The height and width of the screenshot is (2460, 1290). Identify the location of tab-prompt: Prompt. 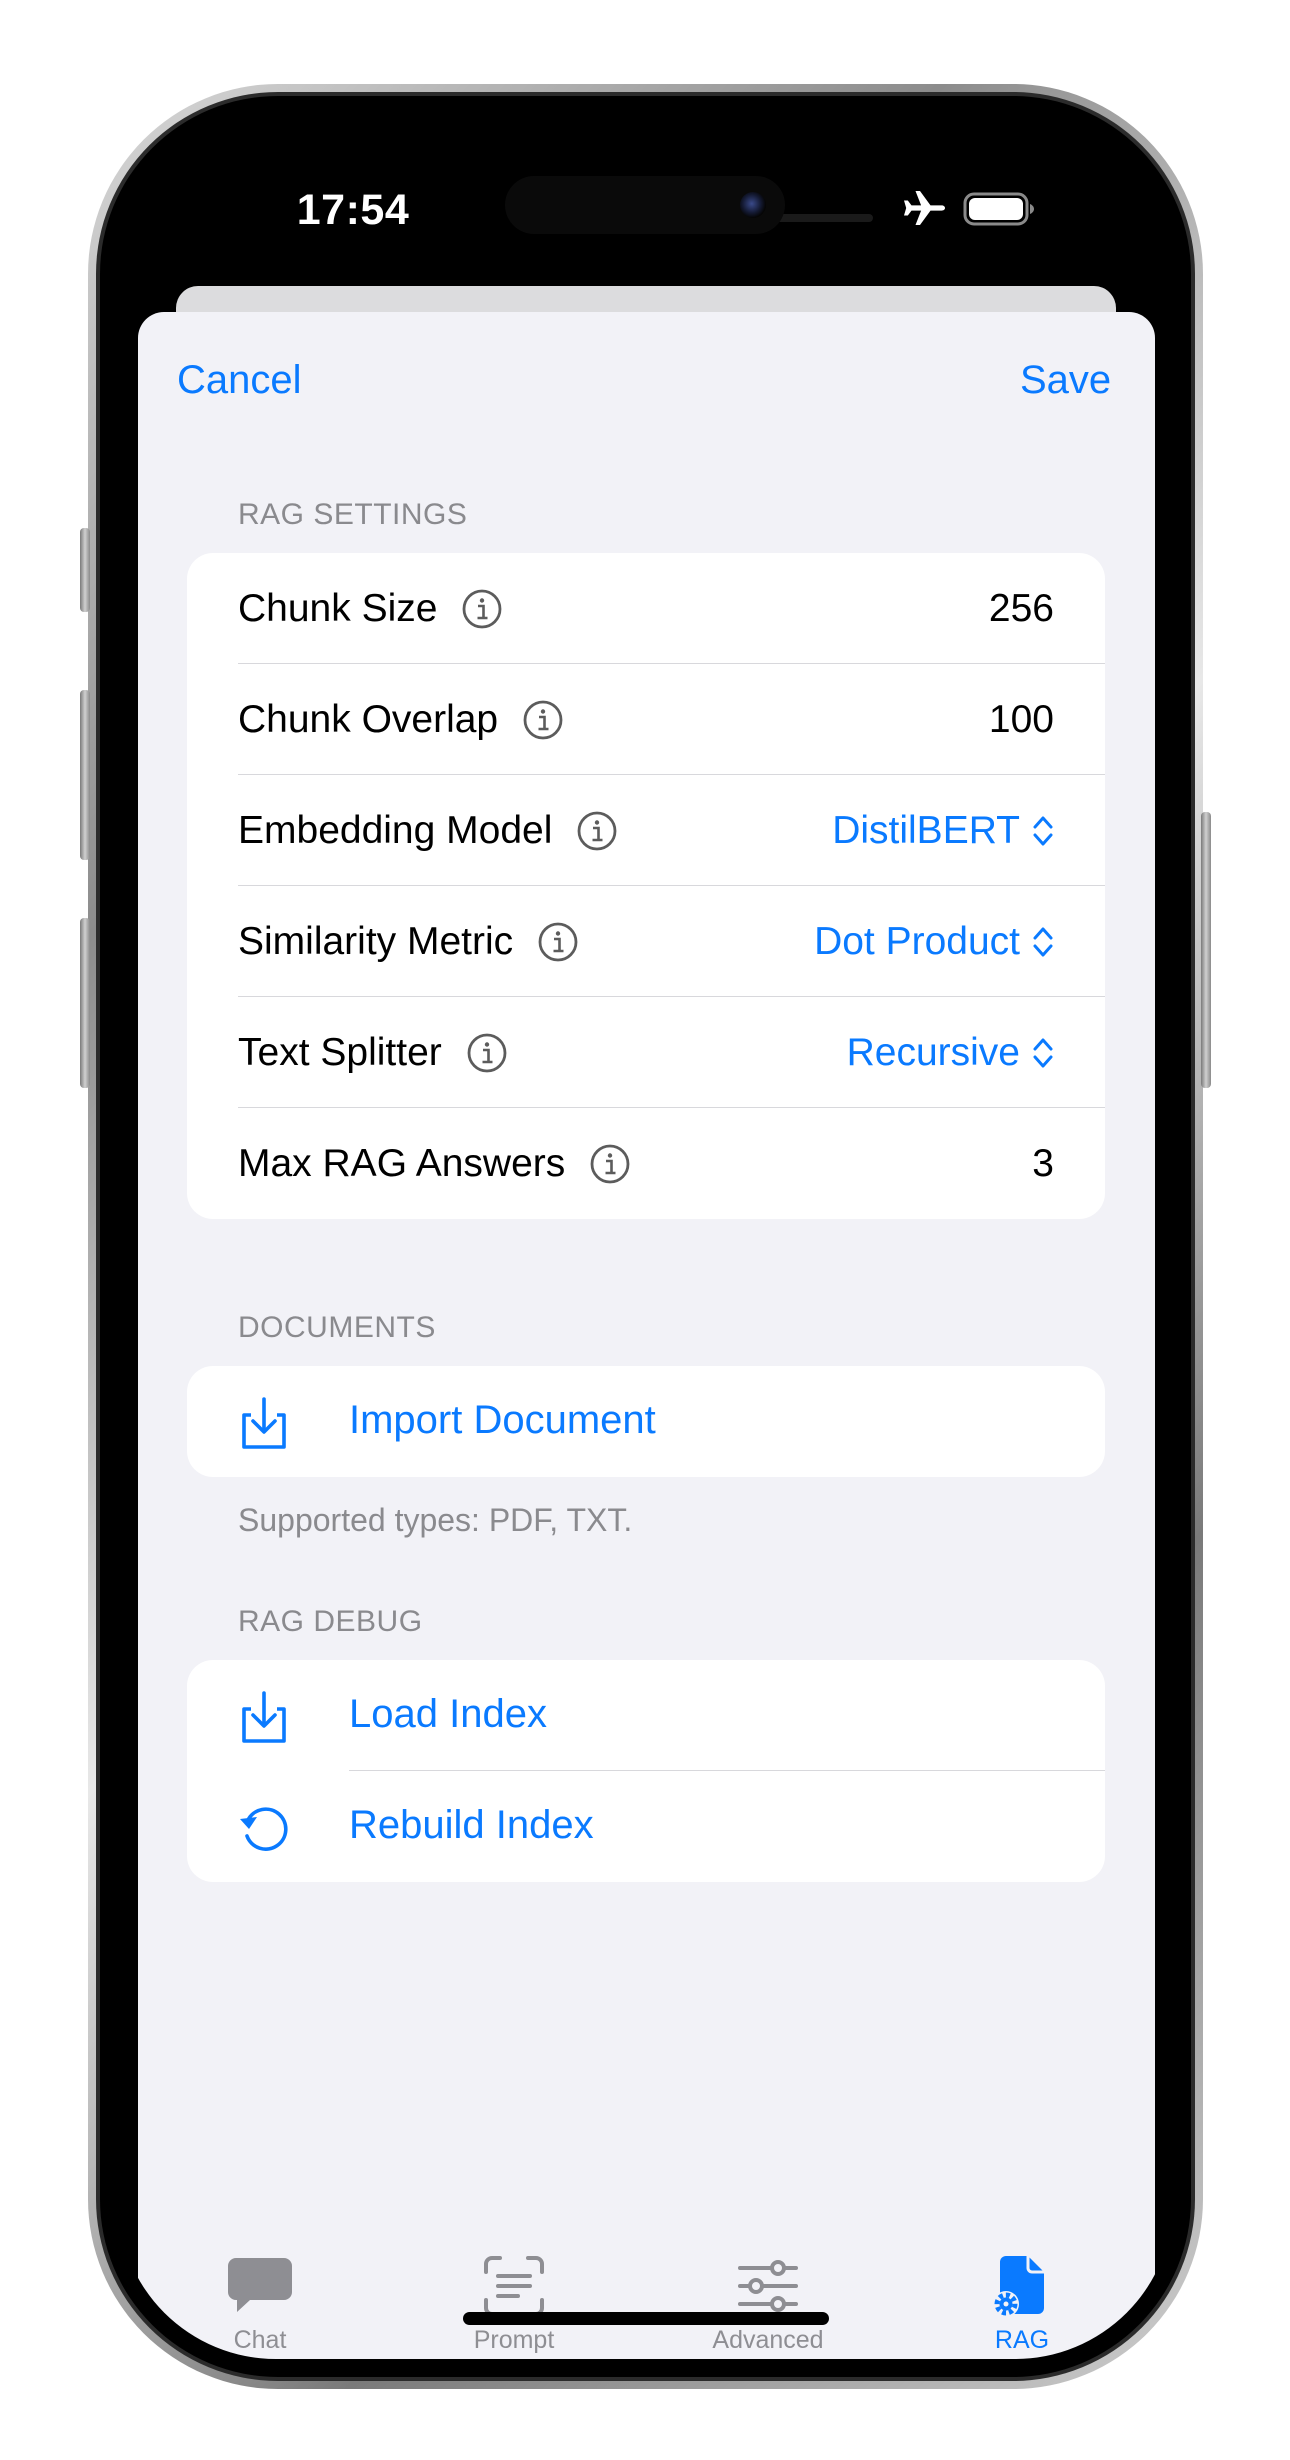
(514, 2304).